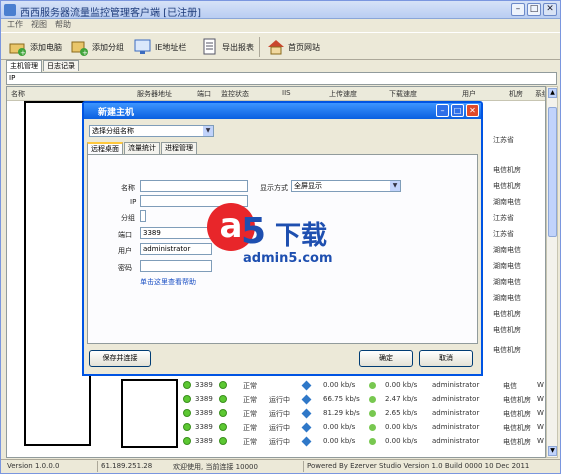  I want to click on status-ip: 61.189.251.28, so click(127, 466).